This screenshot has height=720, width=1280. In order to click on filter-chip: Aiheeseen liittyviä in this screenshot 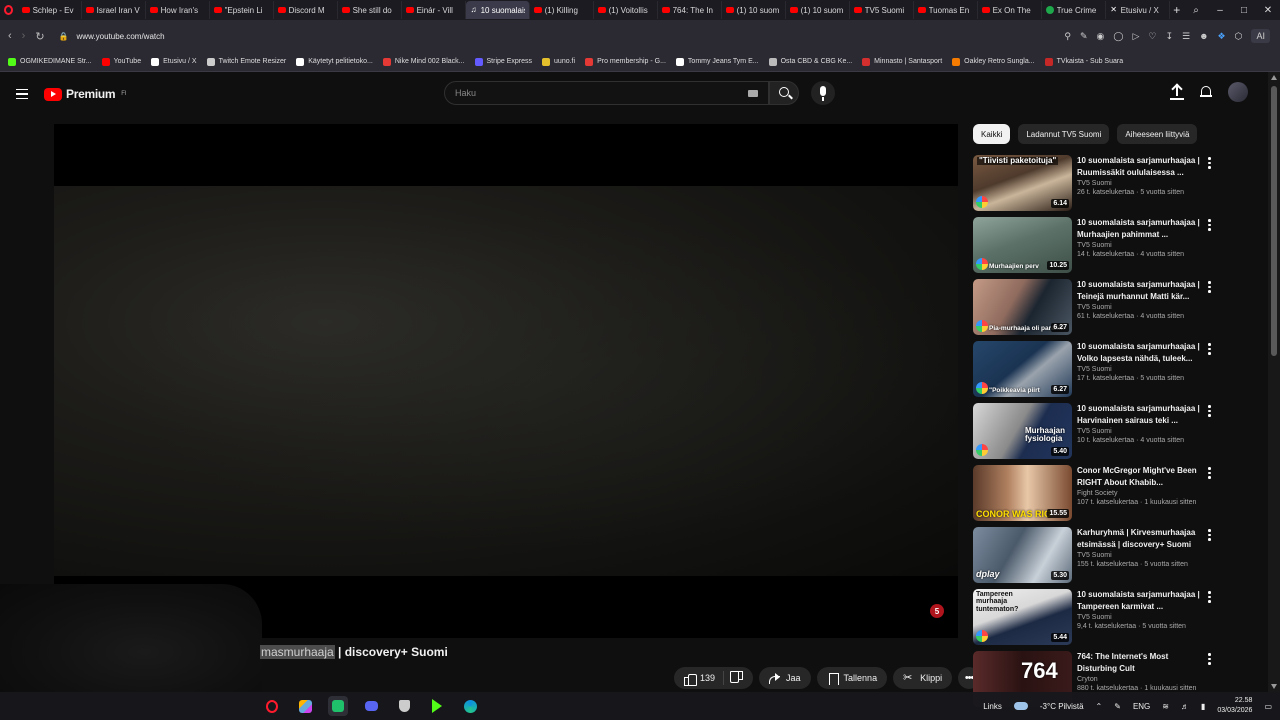, I will do `click(1157, 134)`.